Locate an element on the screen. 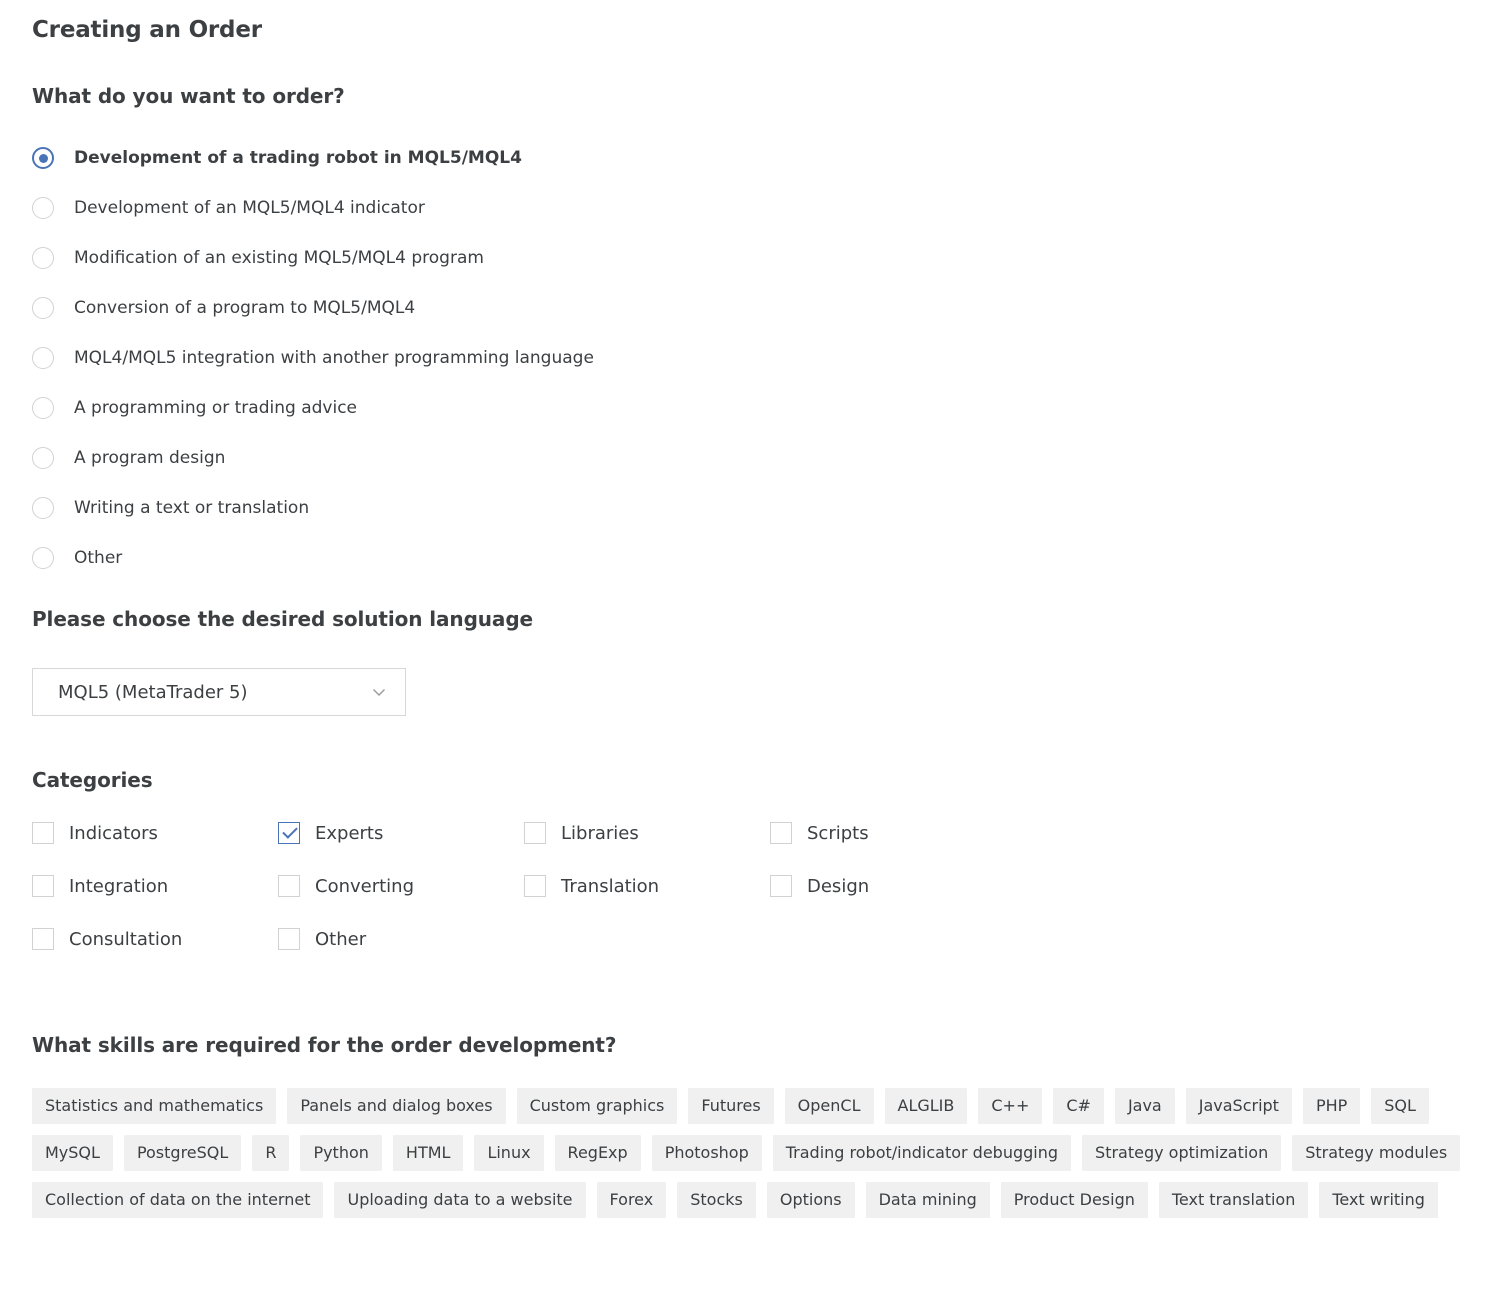 The width and height of the screenshot is (1500, 1302). skill-tag: SQL is located at coordinates (1400, 1106).